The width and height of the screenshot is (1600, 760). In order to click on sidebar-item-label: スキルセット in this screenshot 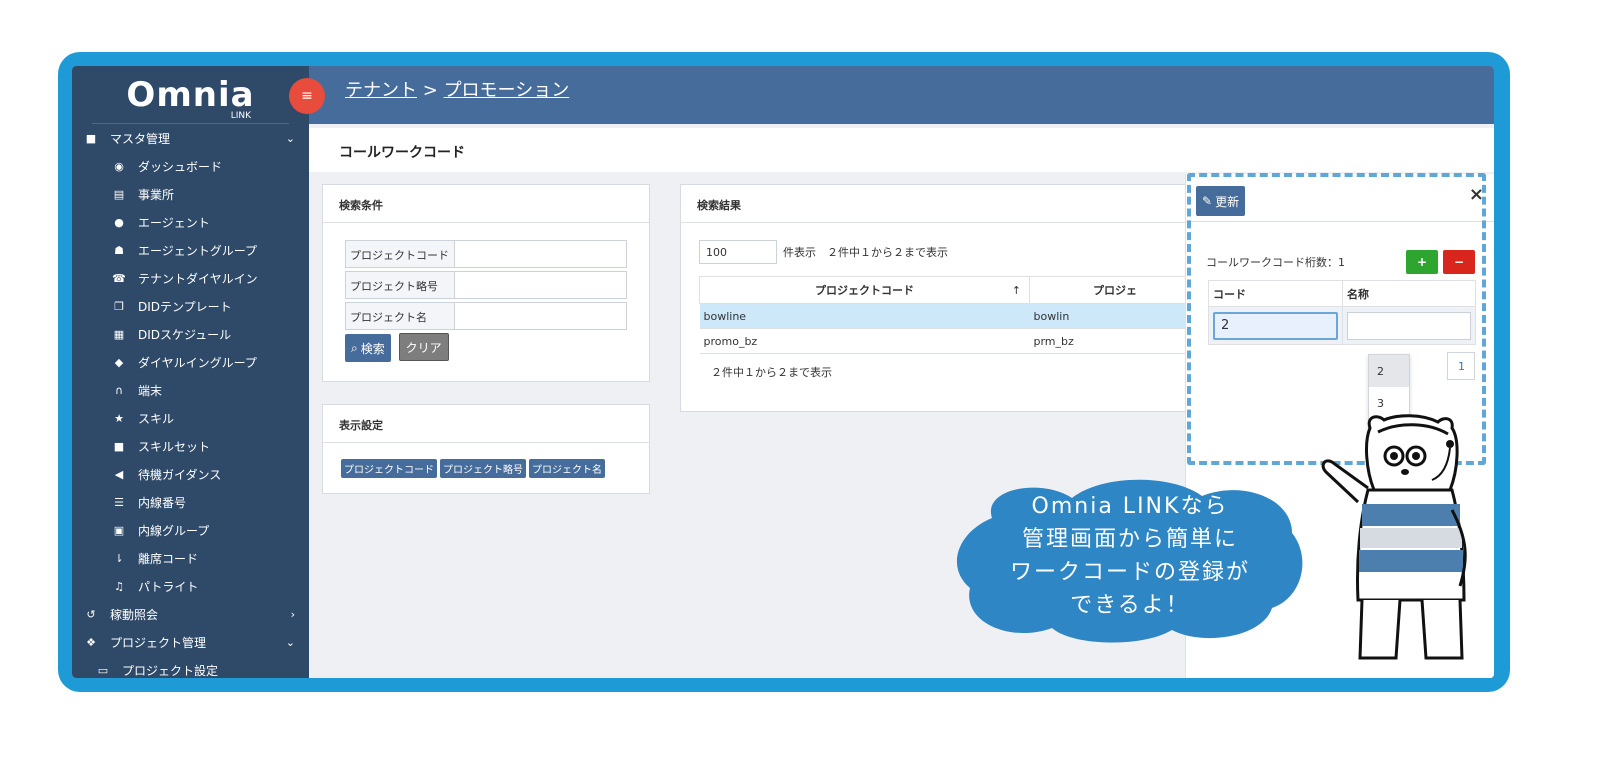, I will do `click(174, 446)`.